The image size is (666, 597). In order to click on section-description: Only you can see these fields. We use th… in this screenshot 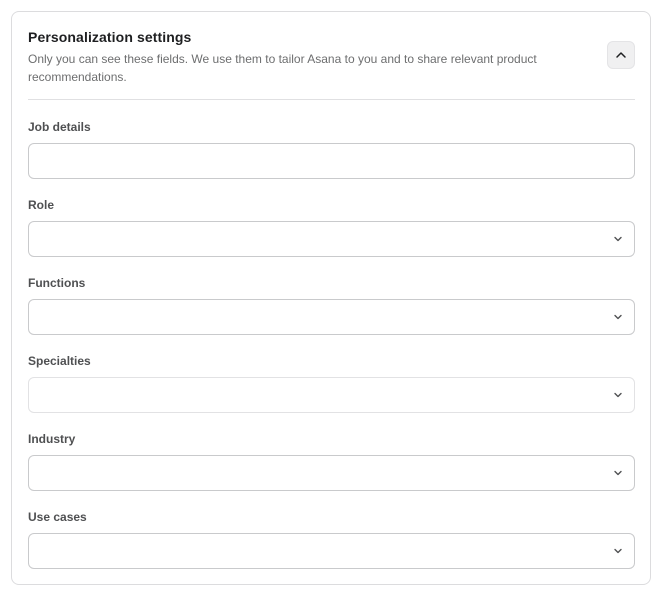, I will do `click(282, 68)`.